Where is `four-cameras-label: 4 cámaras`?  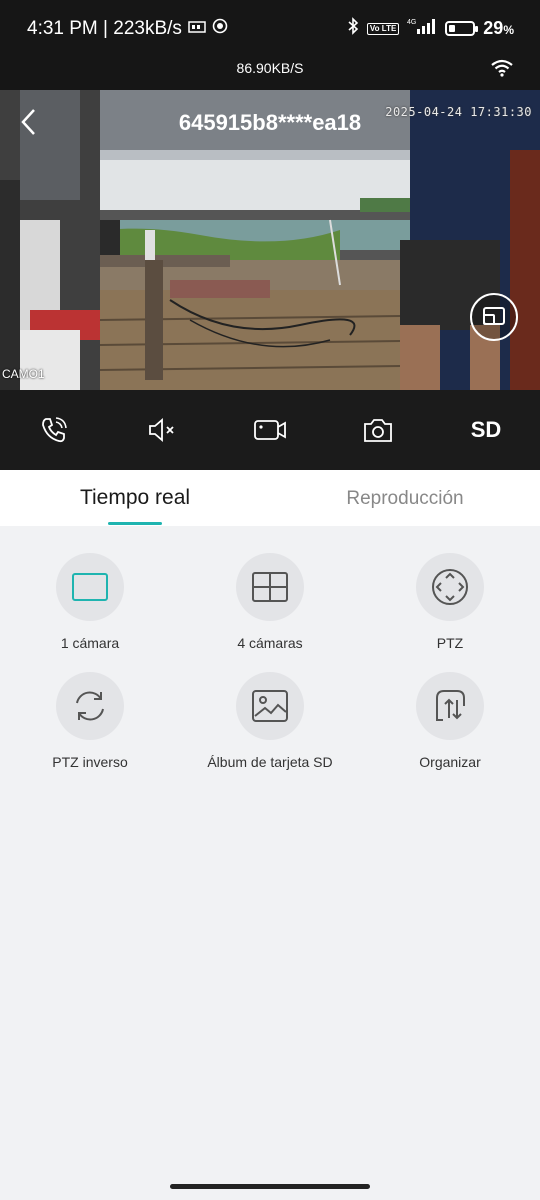 four-cameras-label: 4 cámaras is located at coordinates (270, 643).